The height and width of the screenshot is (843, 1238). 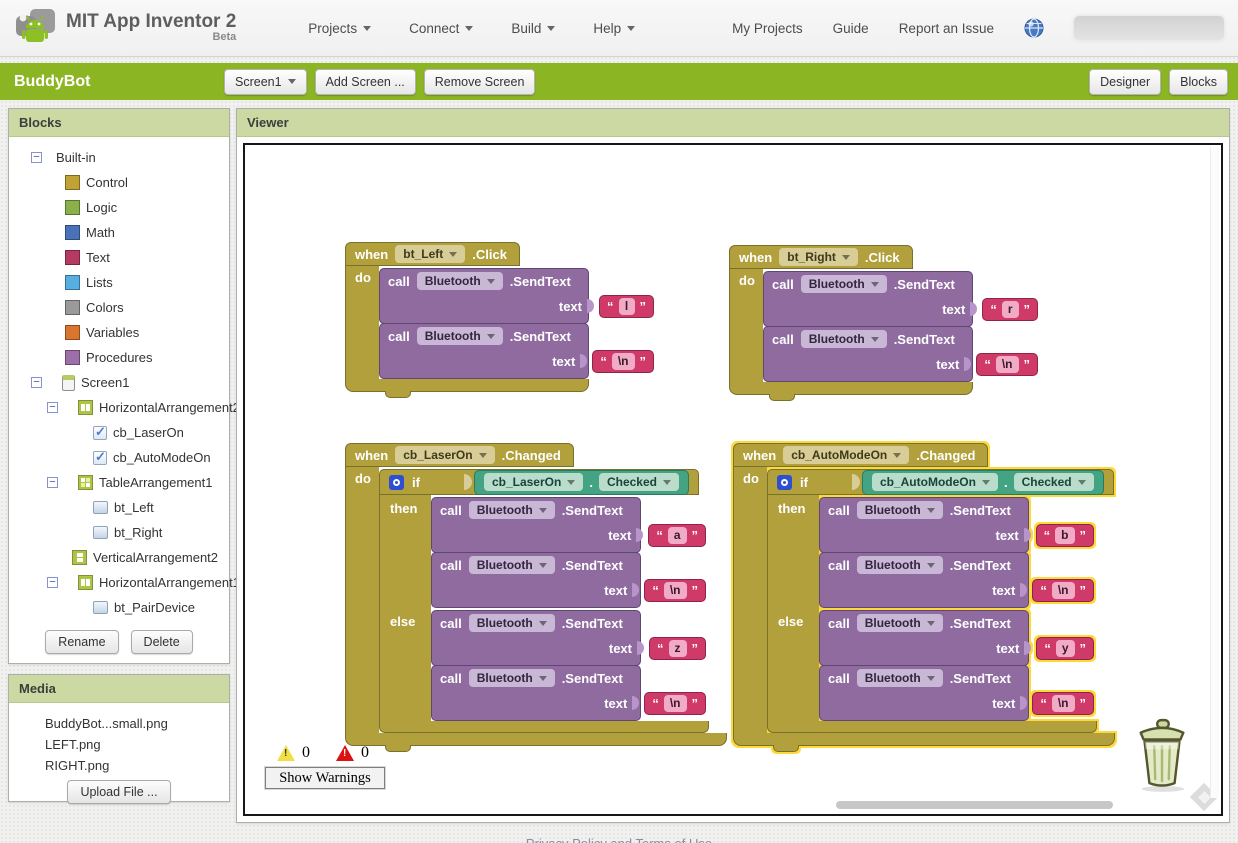 What do you see at coordinates (119, 357) in the screenshot?
I see `palette-item-procedures: Procedures` at bounding box center [119, 357].